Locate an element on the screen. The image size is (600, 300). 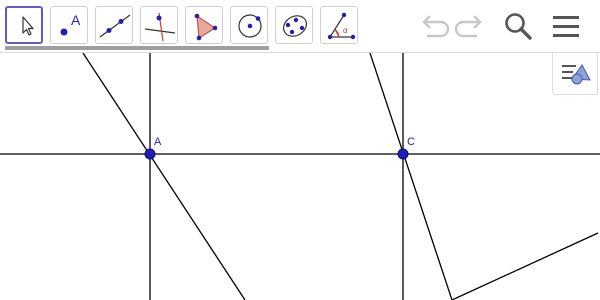
point-c is located at coordinates (403, 154).